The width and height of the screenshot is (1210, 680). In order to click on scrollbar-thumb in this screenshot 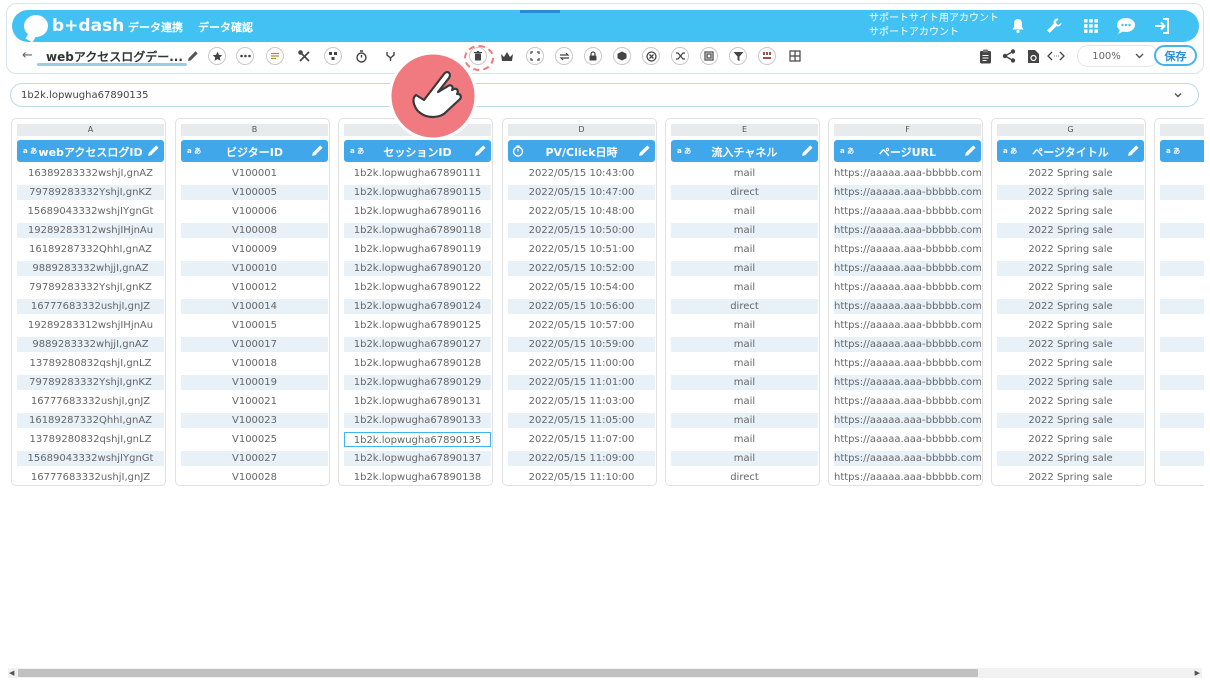, I will do `click(498, 673)`.